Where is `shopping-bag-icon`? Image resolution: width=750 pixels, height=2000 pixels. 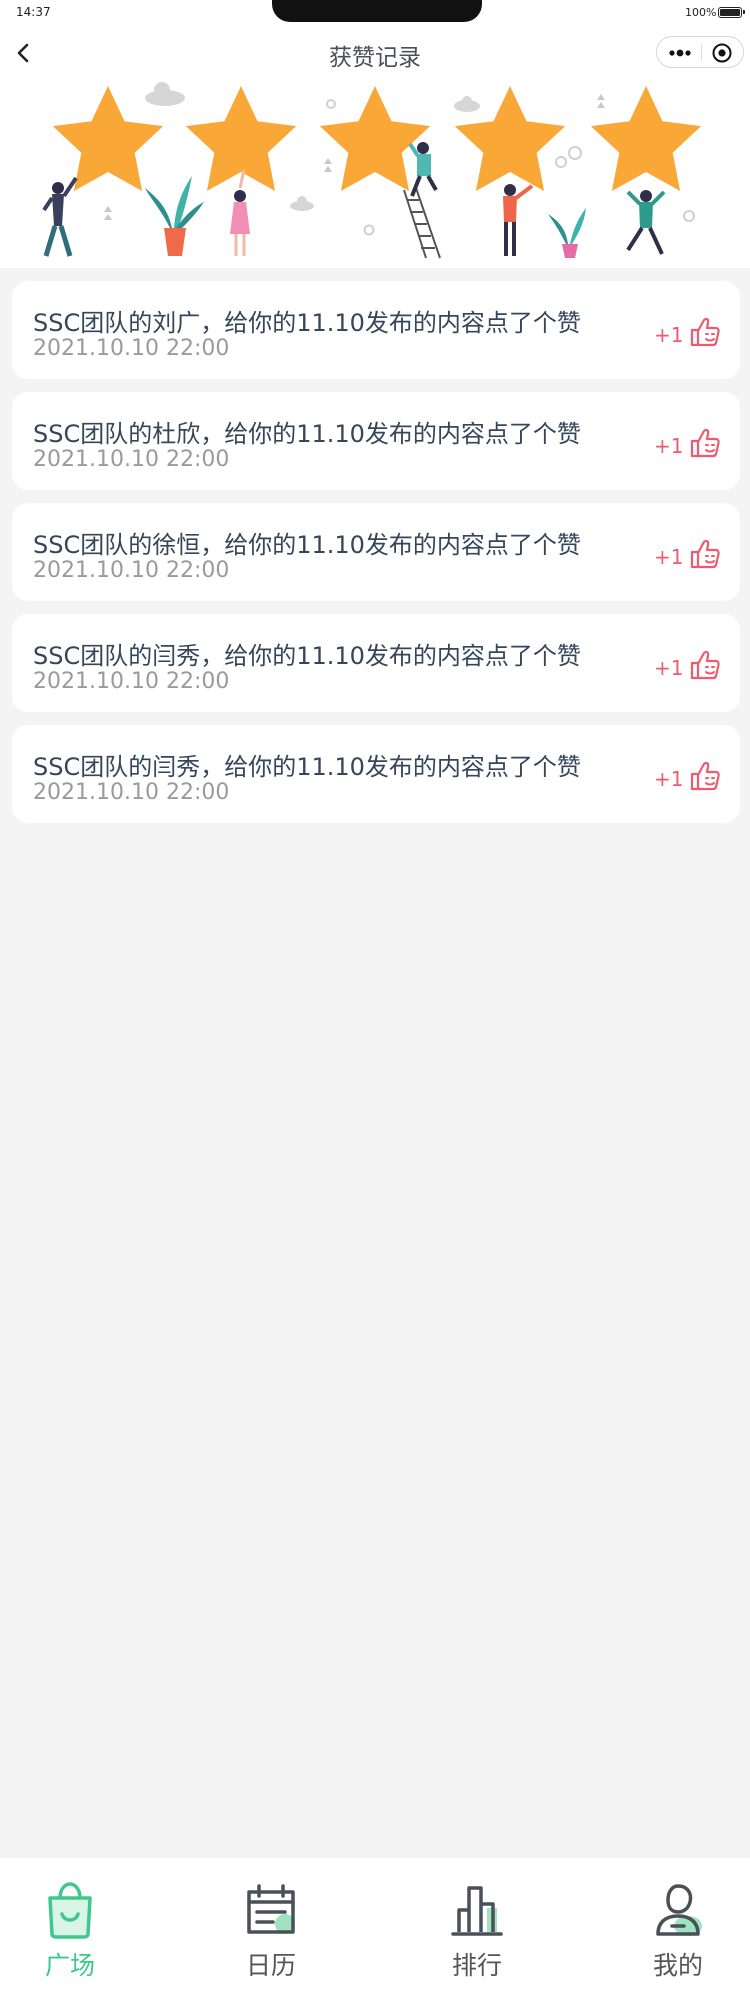 shopping-bag-icon is located at coordinates (70, 1910).